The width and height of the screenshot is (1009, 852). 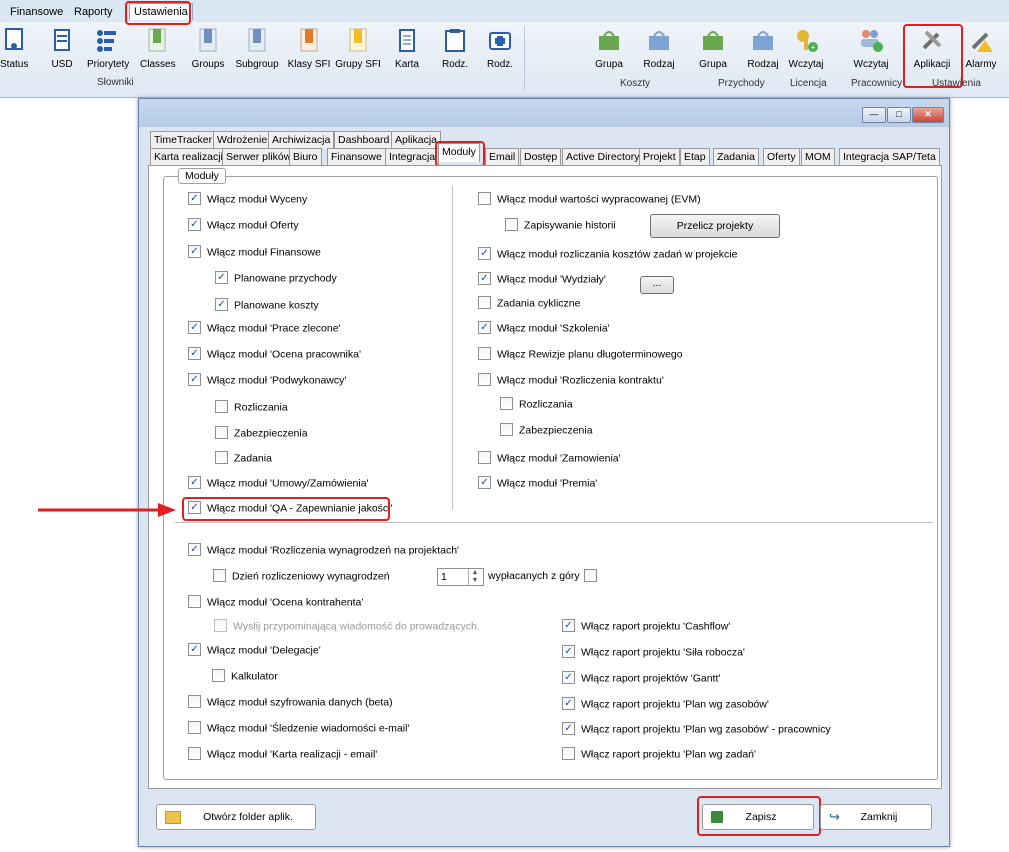 What do you see at coordinates (502, 156) in the screenshot?
I see `tab-email: Email` at bounding box center [502, 156].